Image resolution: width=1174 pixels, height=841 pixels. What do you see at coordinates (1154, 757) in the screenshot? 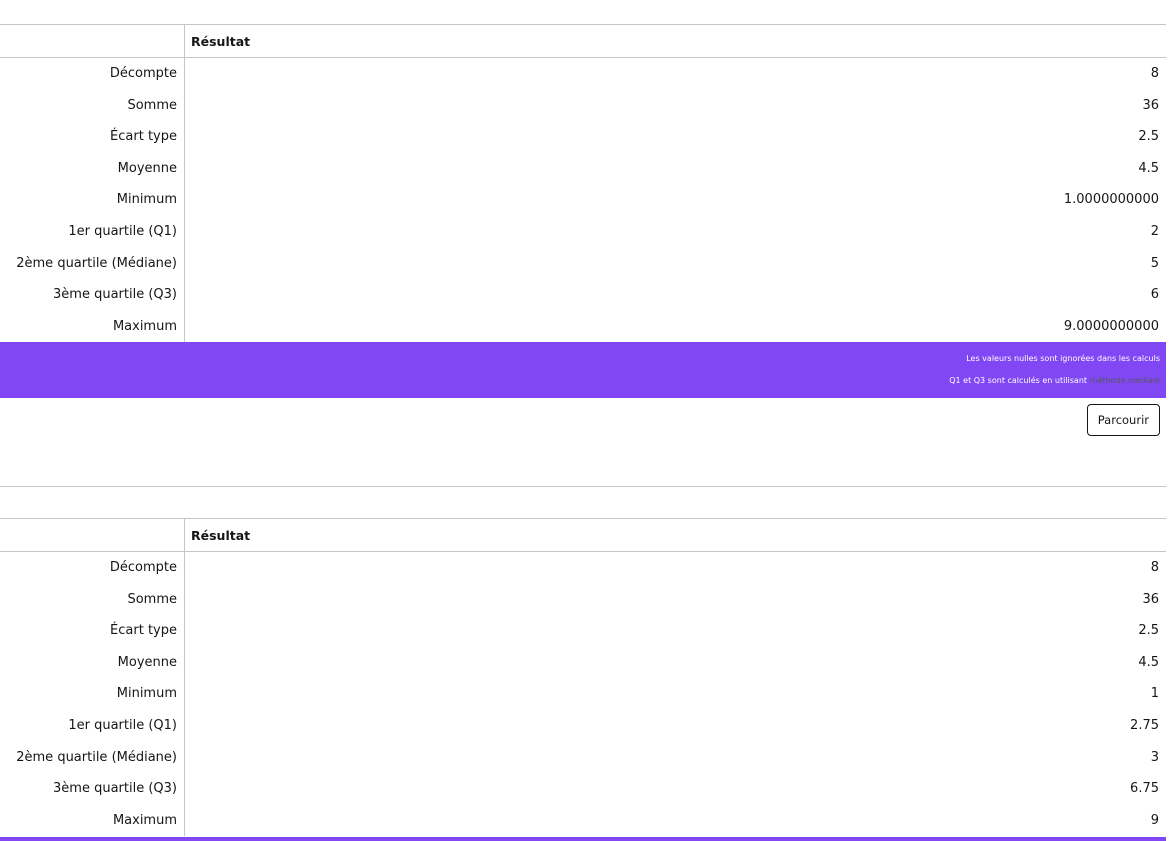
I see `row-value-median: 3` at bounding box center [1154, 757].